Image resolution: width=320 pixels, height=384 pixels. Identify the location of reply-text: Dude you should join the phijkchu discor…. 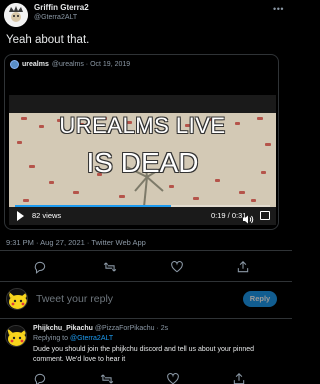
(144, 354).